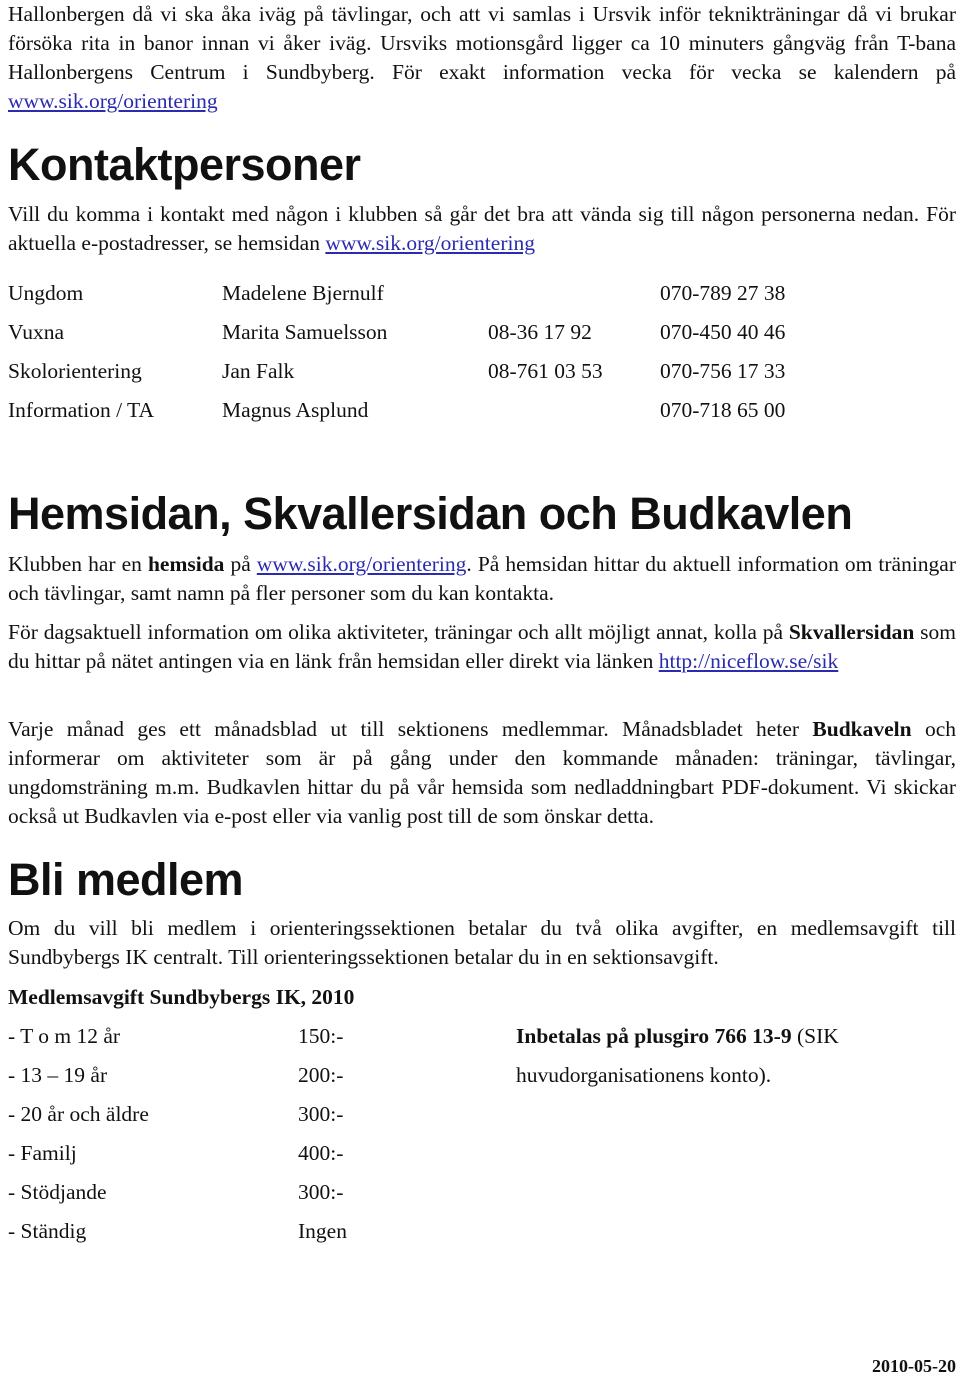 This screenshot has height=1378, width=960. What do you see at coordinates (723, 293) in the screenshot?
I see `contact-mobile: 070-789 27 38` at bounding box center [723, 293].